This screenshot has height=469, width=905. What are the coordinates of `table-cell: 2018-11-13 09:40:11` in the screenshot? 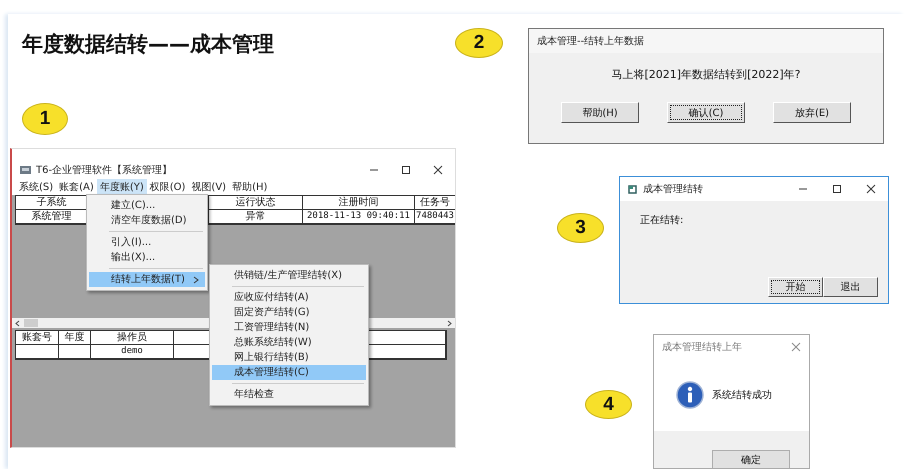 It's located at (359, 217).